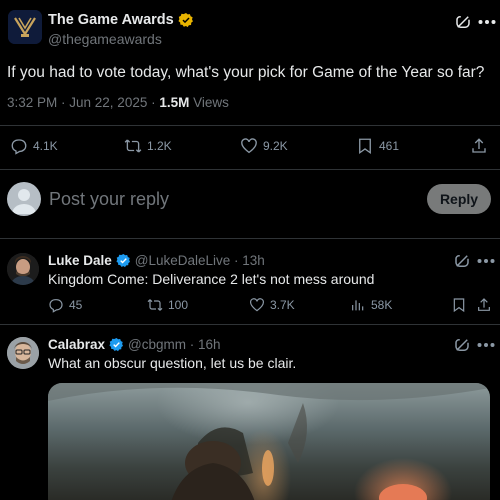 The image size is (500, 500). What do you see at coordinates (382, 305) in the screenshot?
I see `views-count: 58K` at bounding box center [382, 305].